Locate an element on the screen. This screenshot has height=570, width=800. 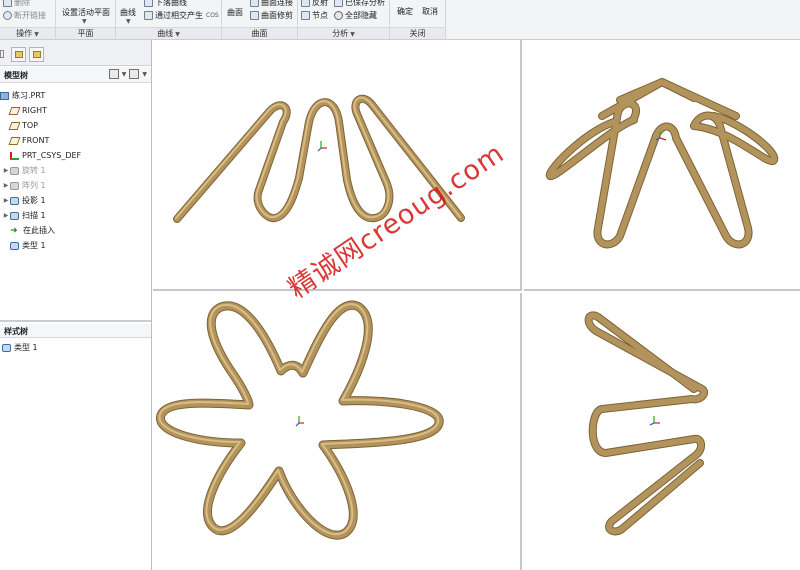
tree-item-right: RIGHT is located at coordinates (75, 110).